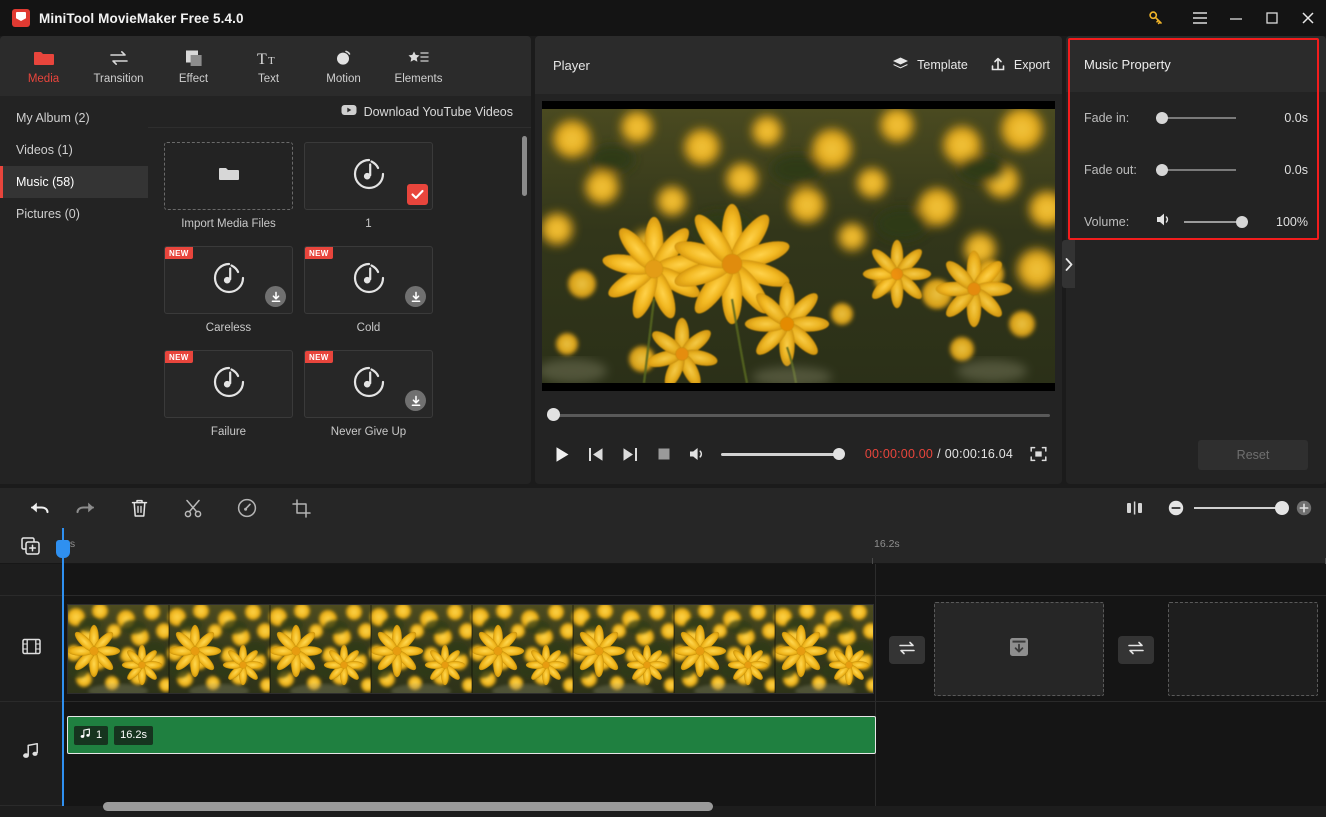  Describe the element at coordinates (193, 66) in the screenshot. I see `tab-effect: Effect` at that location.